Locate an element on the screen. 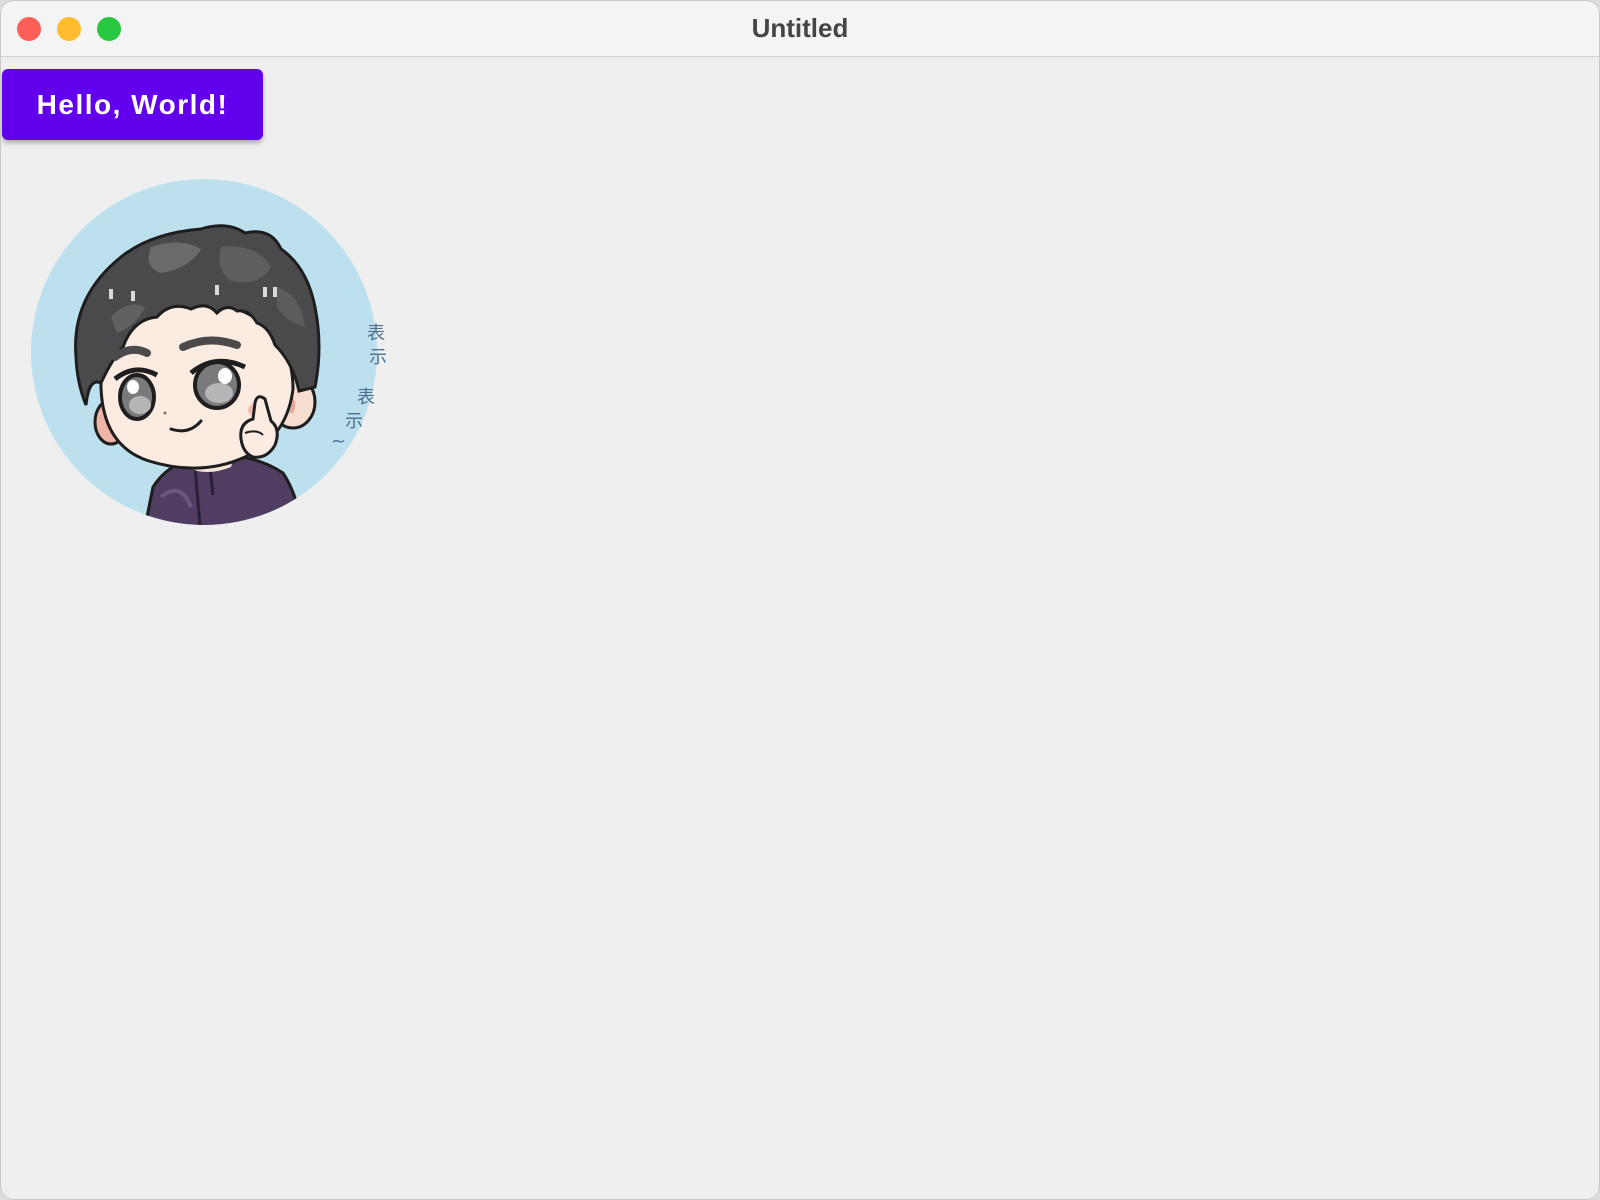  title-bar: Untitled is located at coordinates (800, 29).